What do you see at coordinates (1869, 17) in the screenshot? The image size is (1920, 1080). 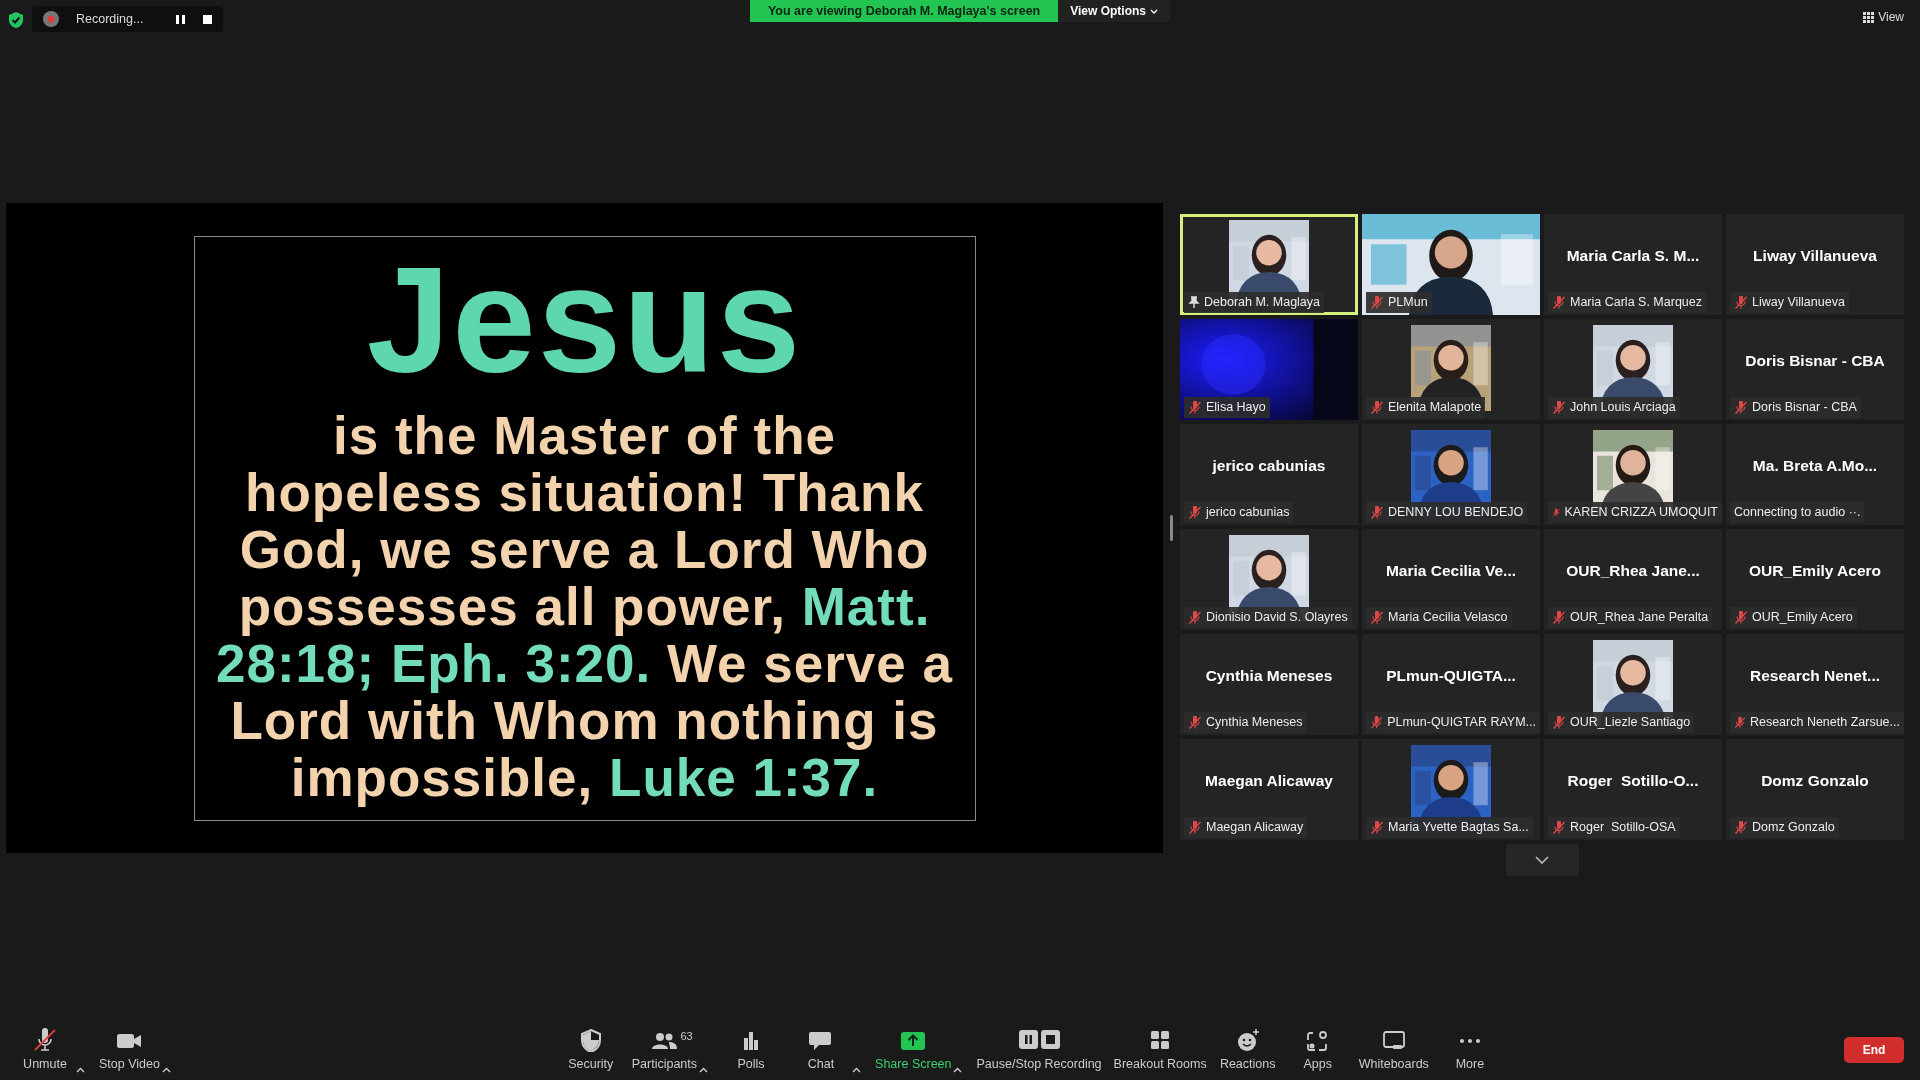 I see `grid-icon` at bounding box center [1869, 17].